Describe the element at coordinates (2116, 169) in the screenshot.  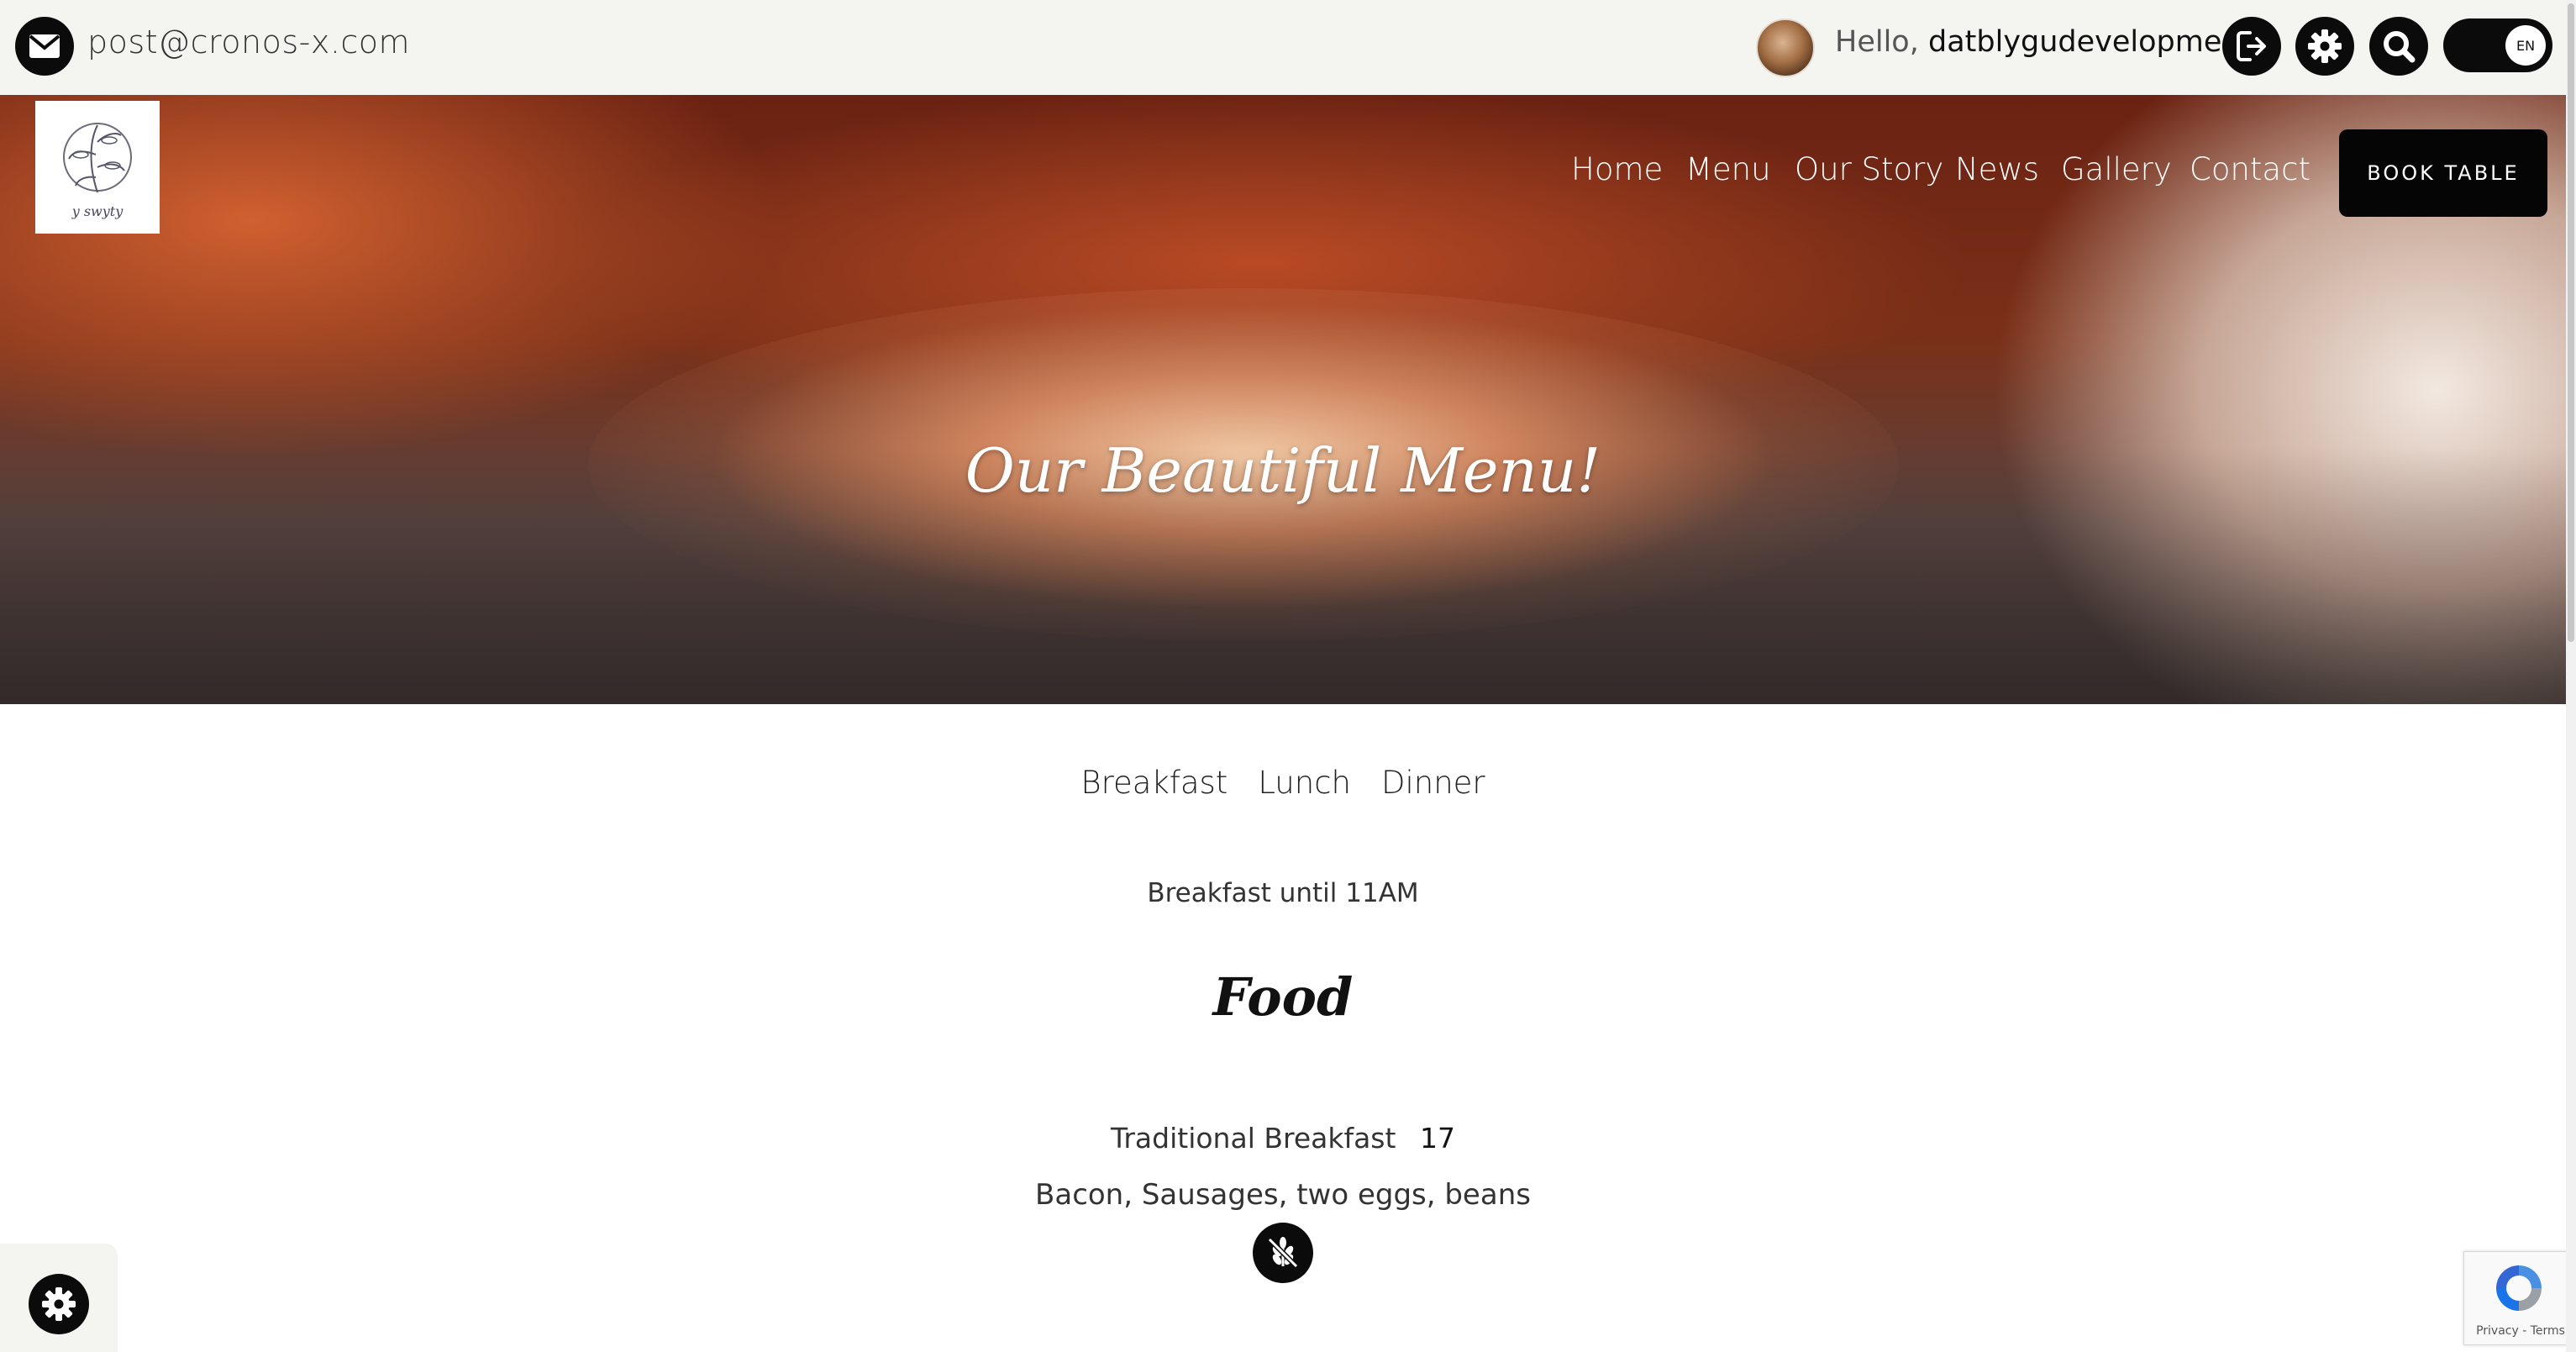
I see `nav-gallery: Gallery` at that location.